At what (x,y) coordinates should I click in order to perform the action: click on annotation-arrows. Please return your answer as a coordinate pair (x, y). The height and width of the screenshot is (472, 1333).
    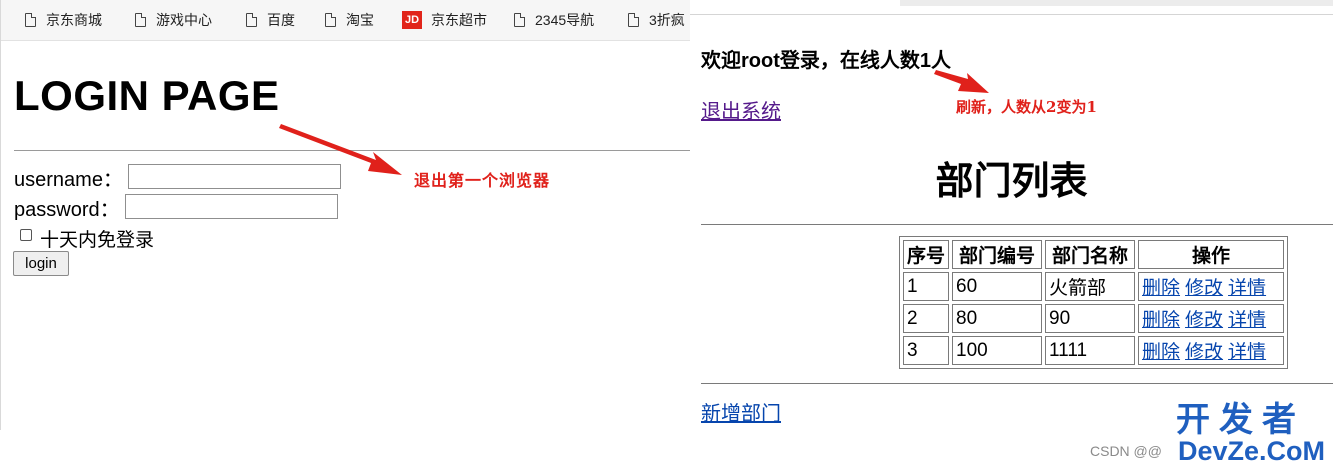
    Looking at the image, I should click on (634, 122).